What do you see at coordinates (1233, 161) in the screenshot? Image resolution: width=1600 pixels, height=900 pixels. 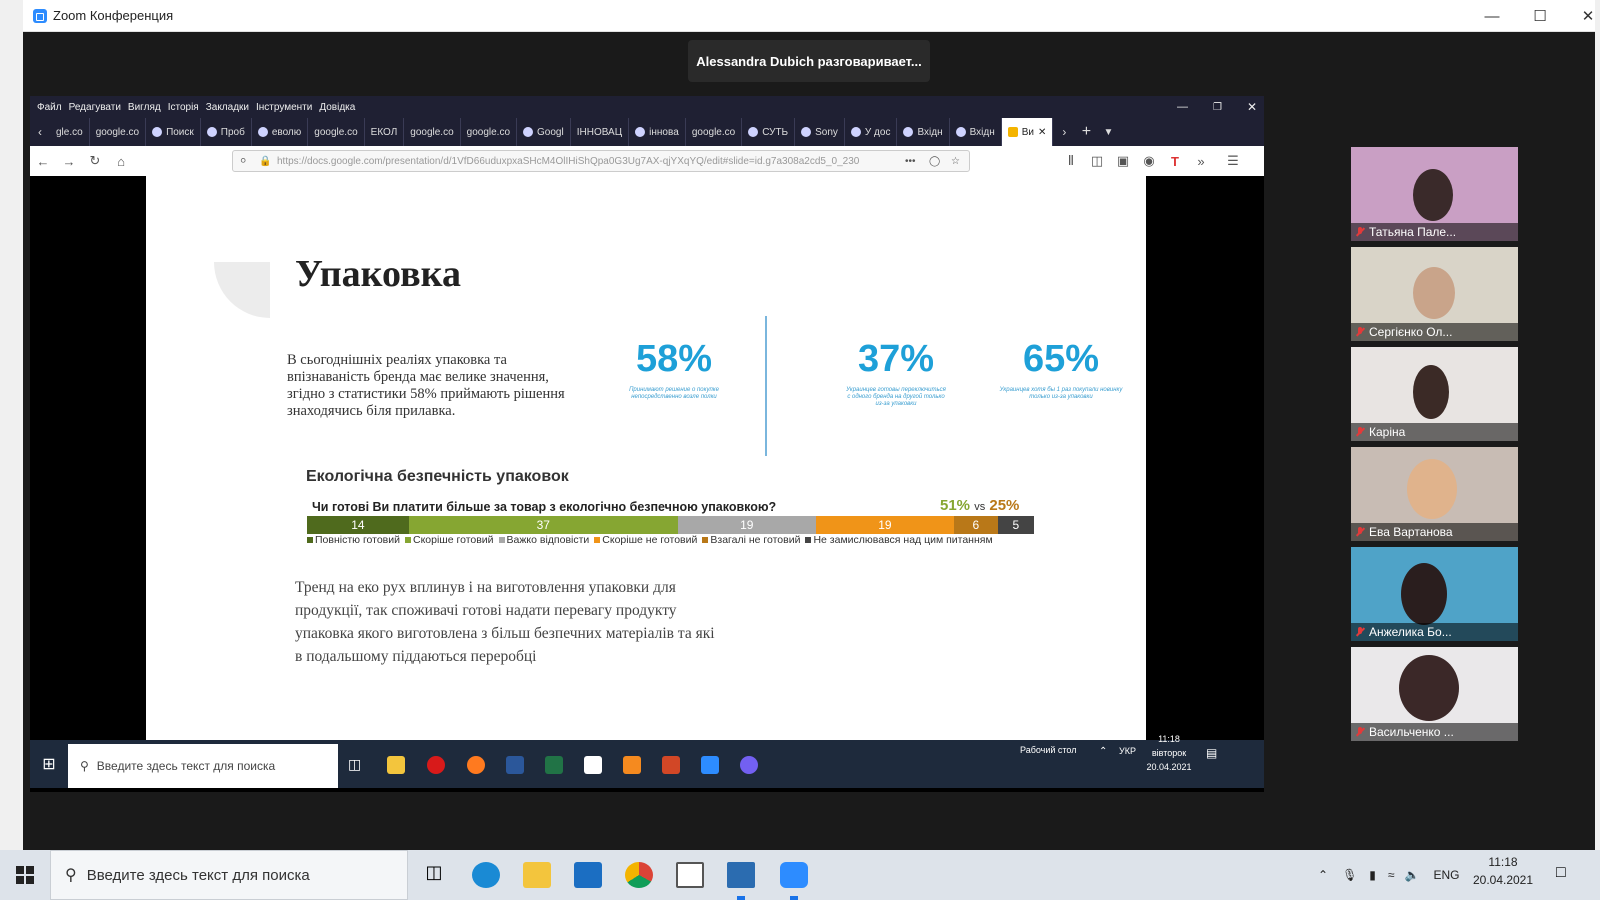 I see `hamburger-menu-icon: ☰` at bounding box center [1233, 161].